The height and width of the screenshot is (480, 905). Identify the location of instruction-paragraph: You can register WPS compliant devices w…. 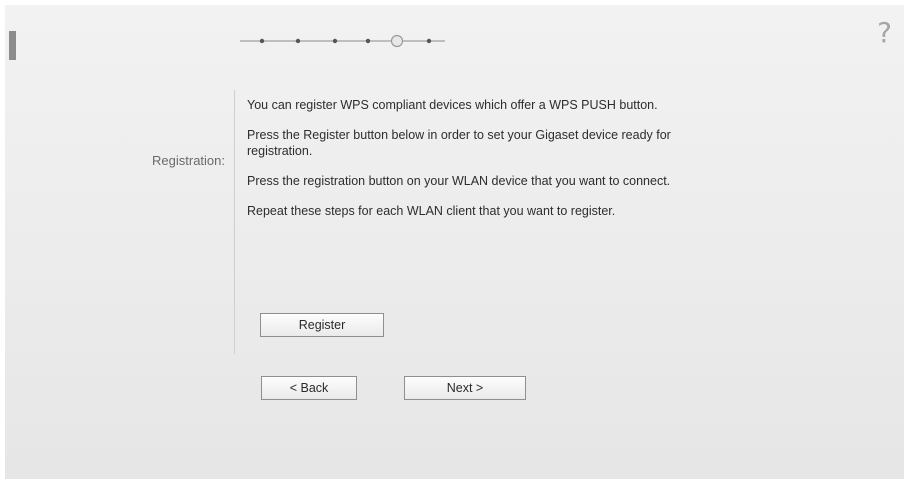
(452, 105).